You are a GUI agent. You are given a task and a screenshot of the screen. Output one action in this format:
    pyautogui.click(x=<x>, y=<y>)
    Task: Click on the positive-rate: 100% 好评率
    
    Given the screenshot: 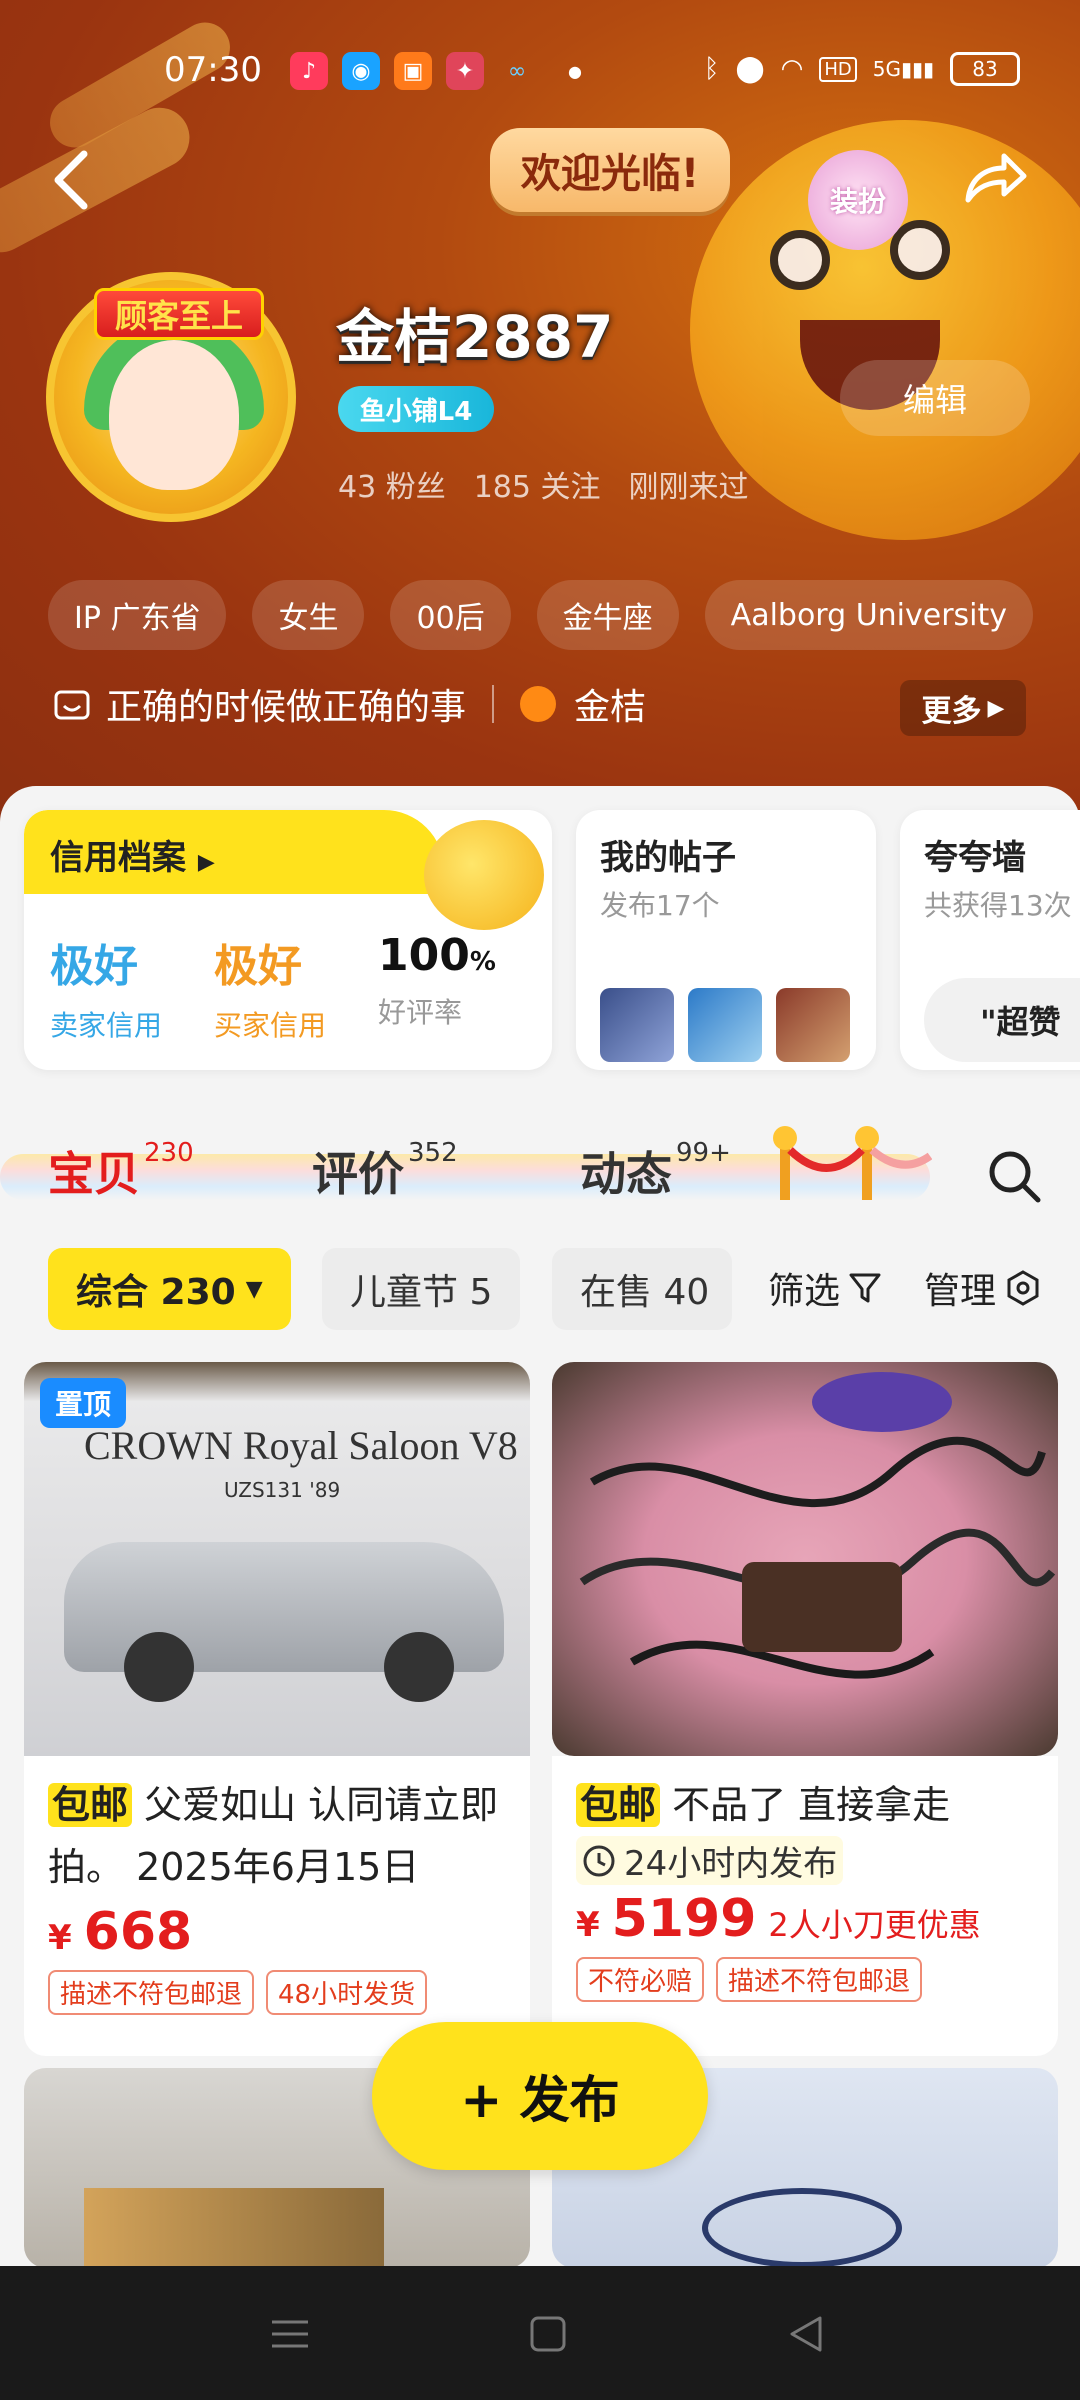 What is the action you would take?
    pyautogui.click(x=437, y=979)
    